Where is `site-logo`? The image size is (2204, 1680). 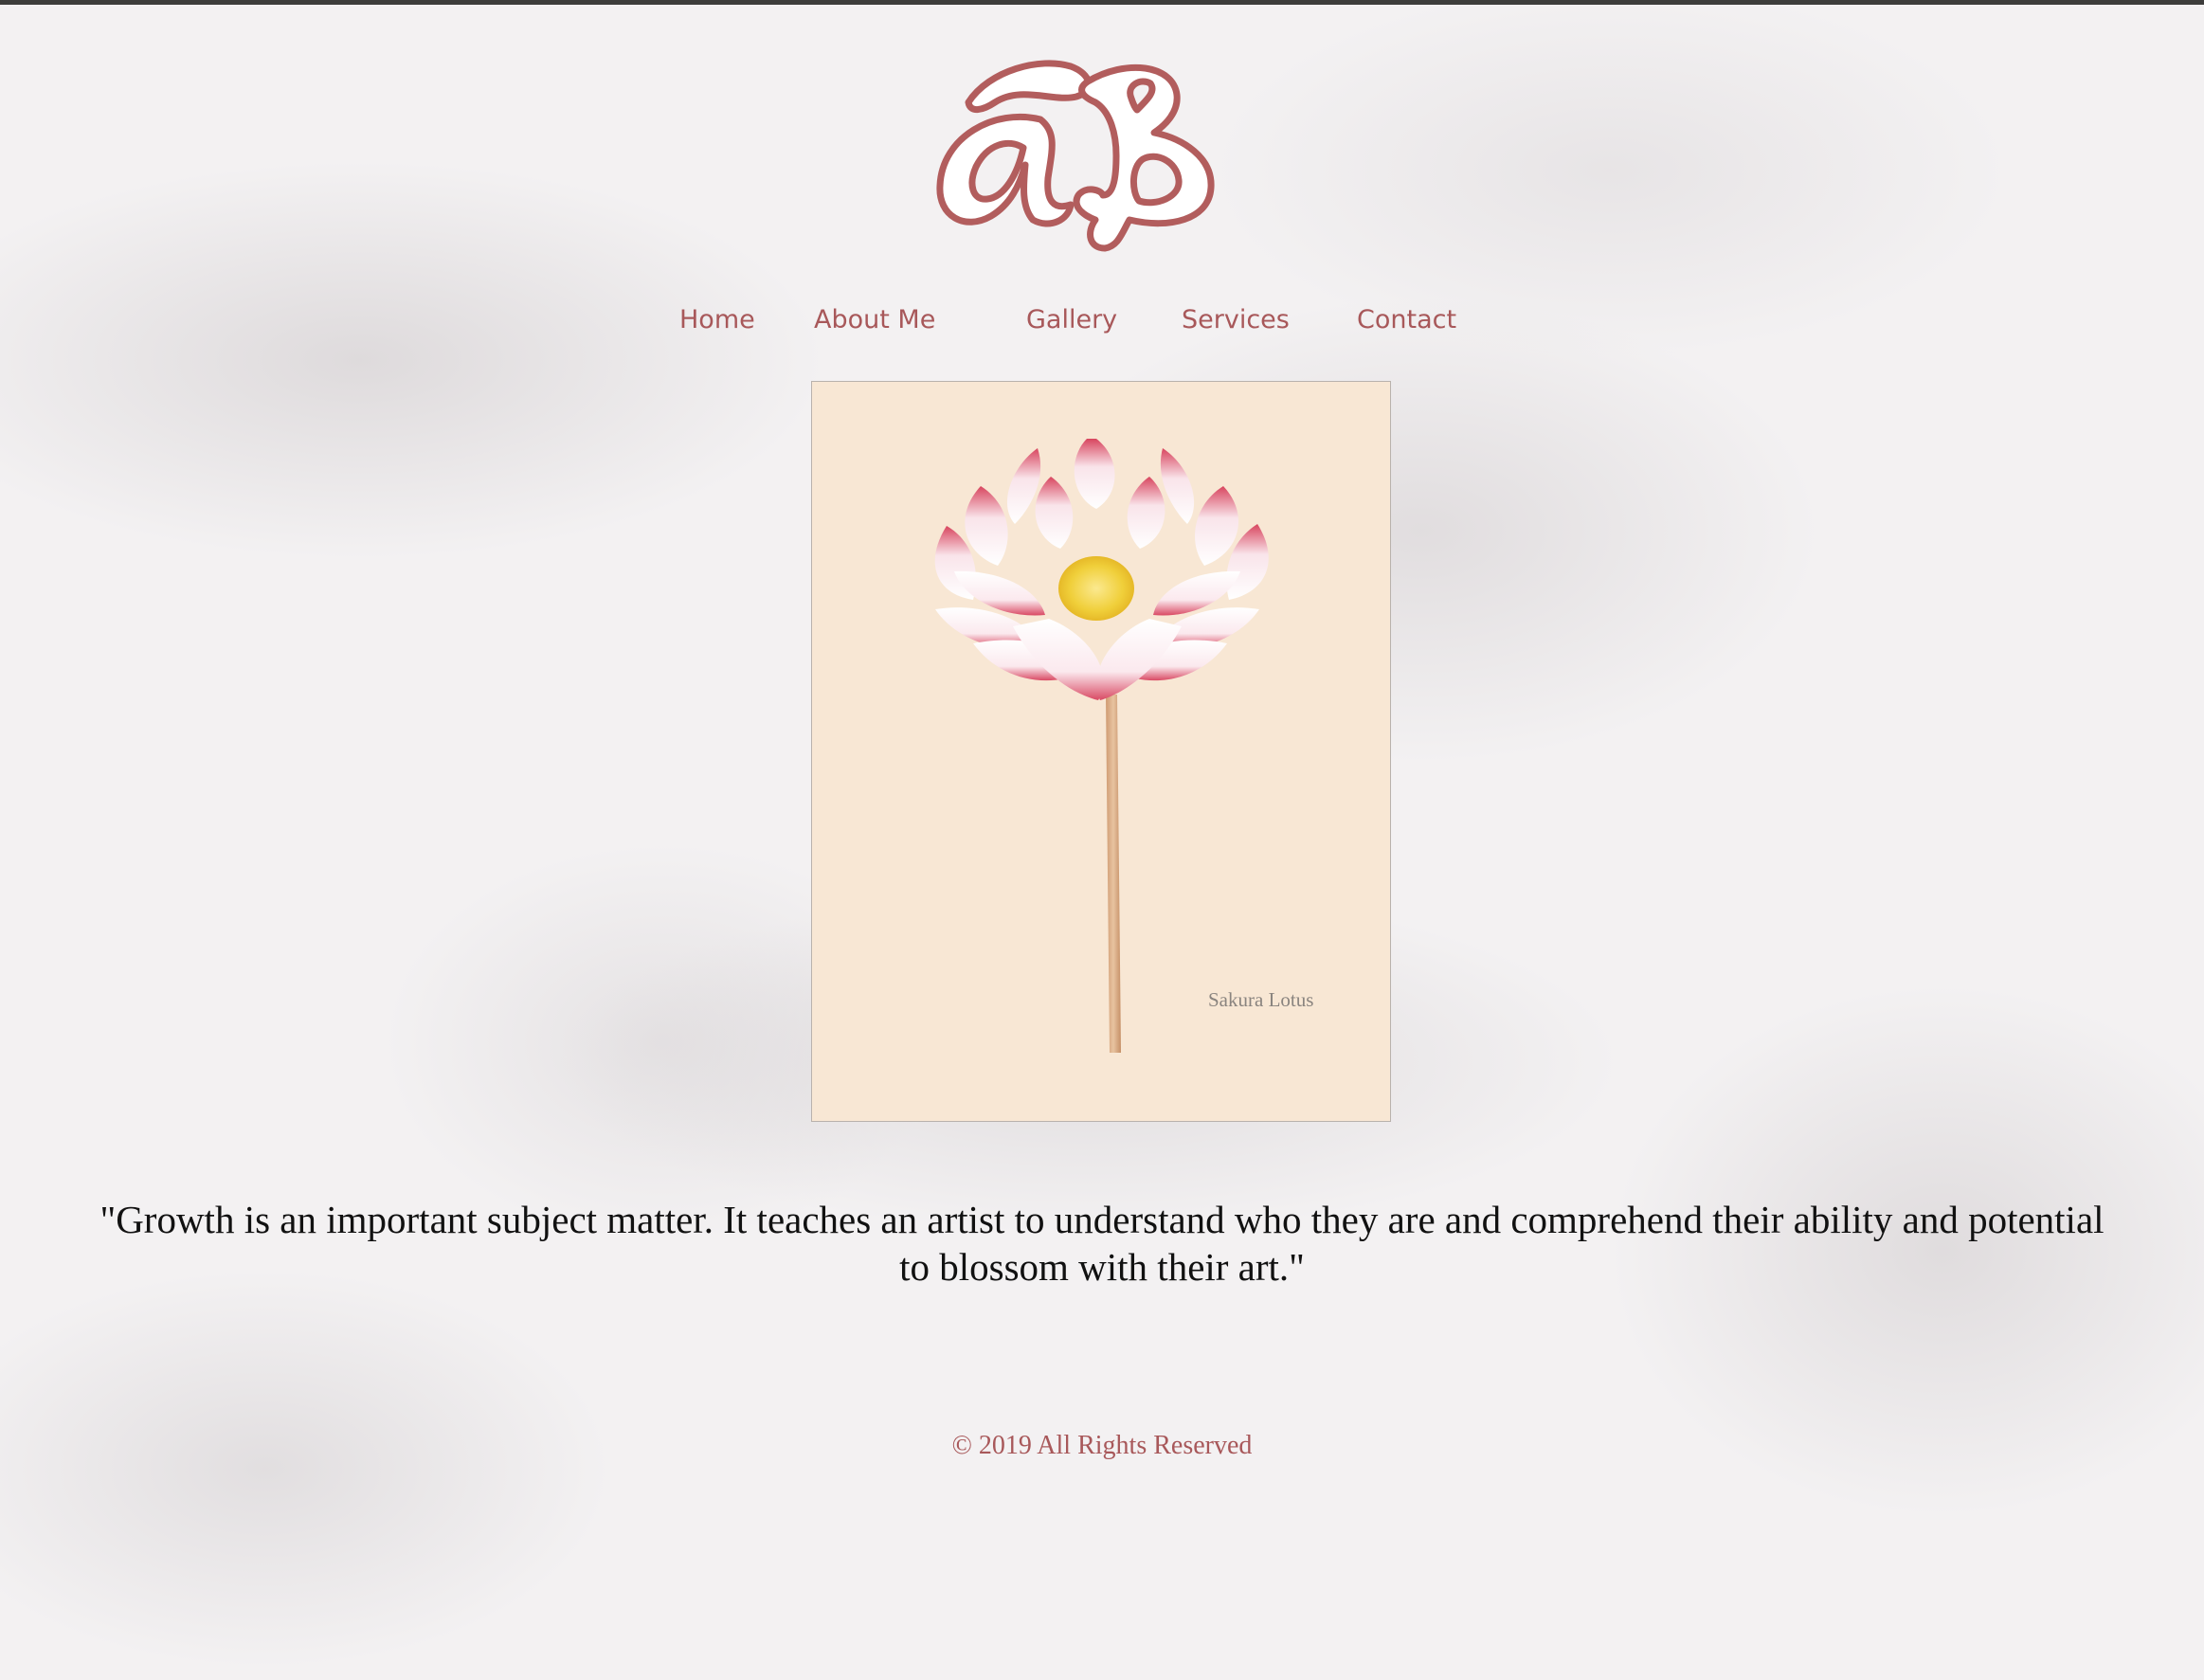 site-logo is located at coordinates (1080, 157).